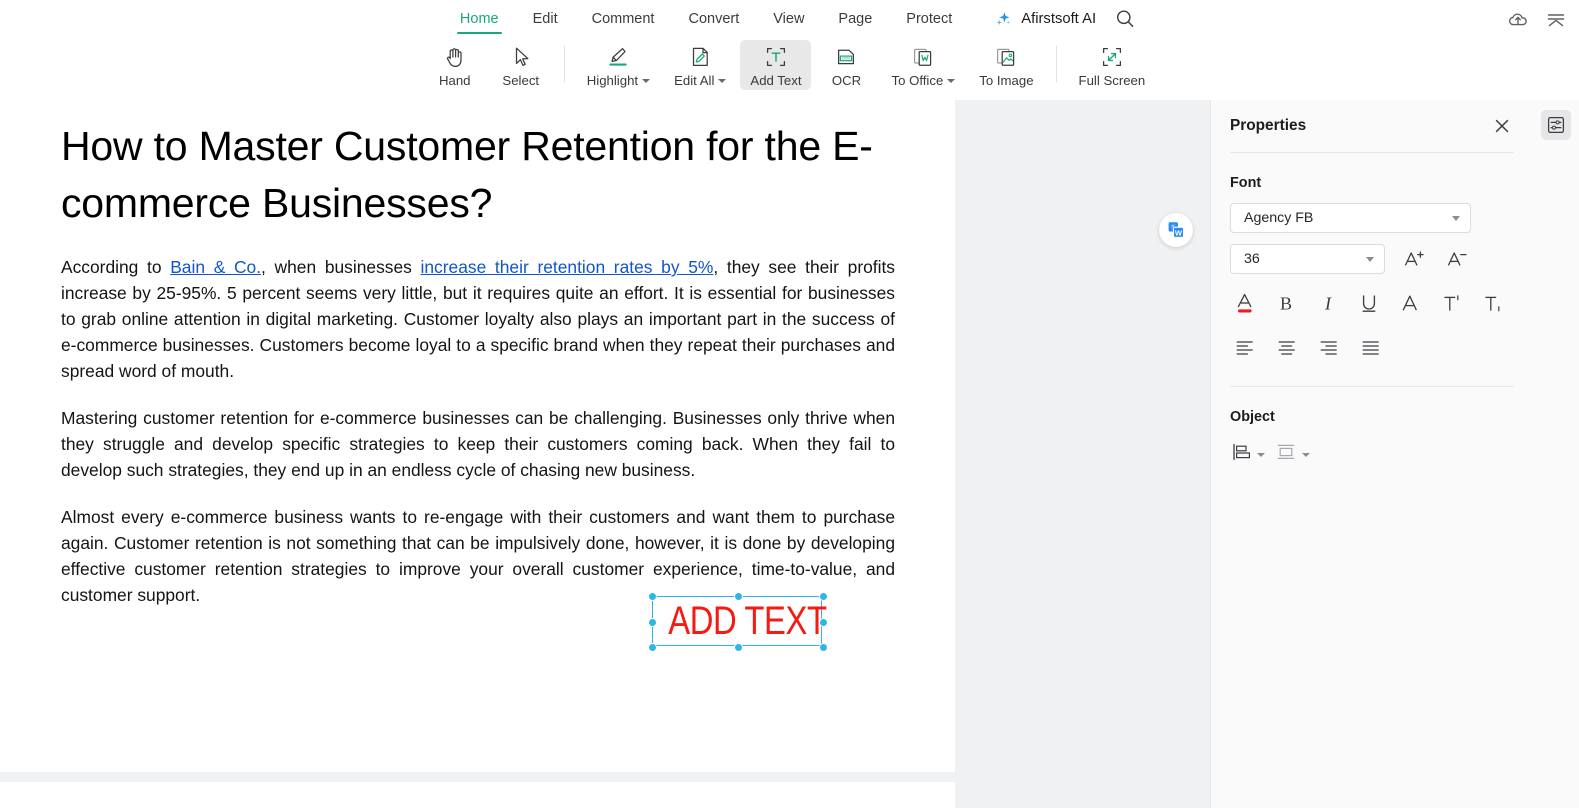  Describe the element at coordinates (738, 596) in the screenshot. I see `resize-handle-n` at that location.